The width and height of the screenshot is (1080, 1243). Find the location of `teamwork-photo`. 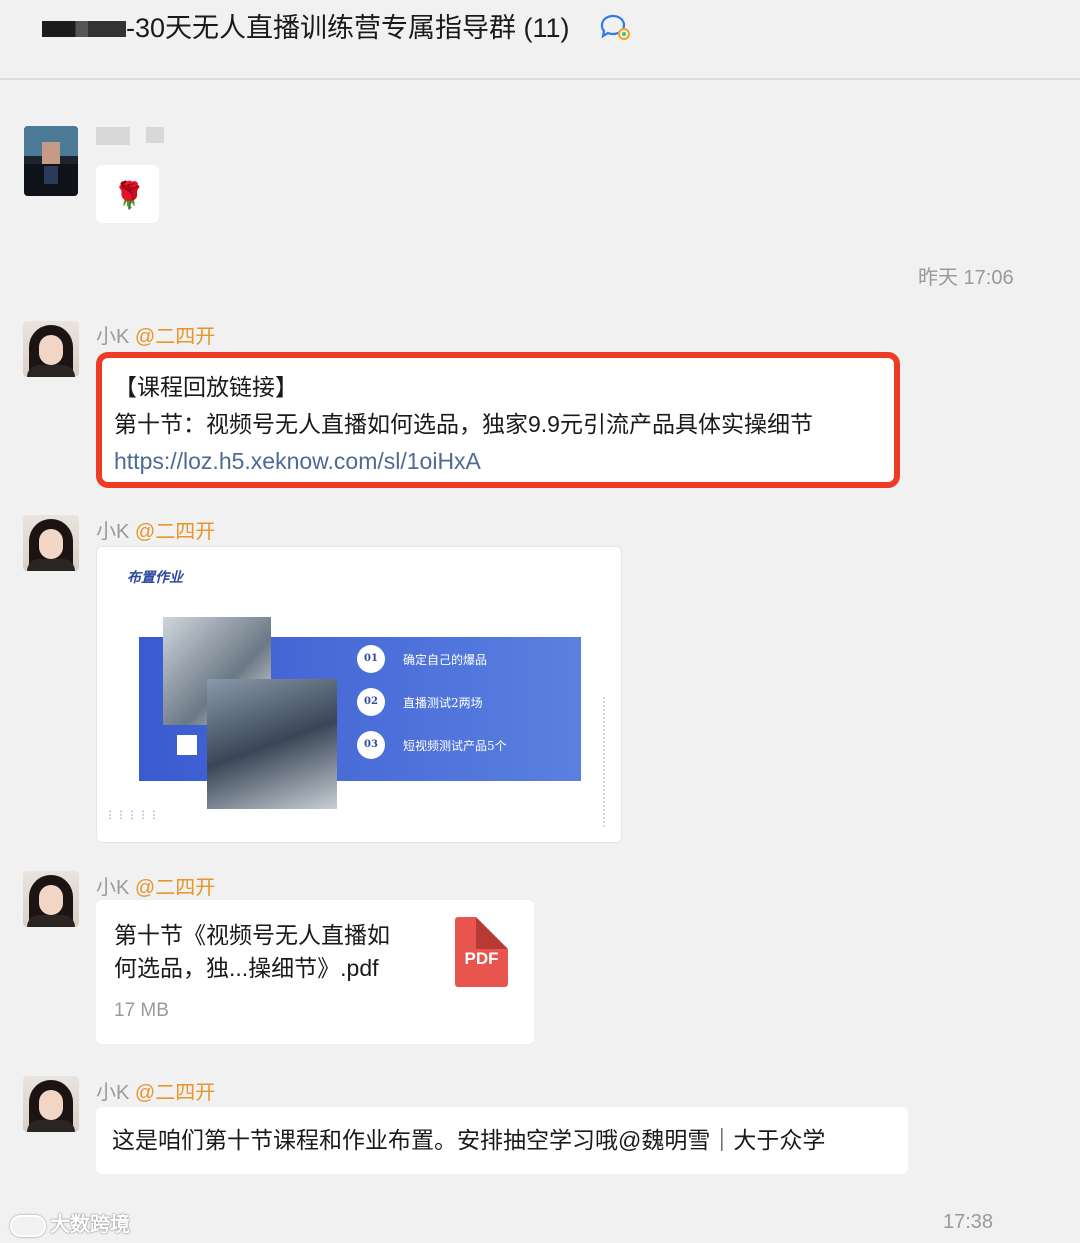

teamwork-photo is located at coordinates (272, 744).